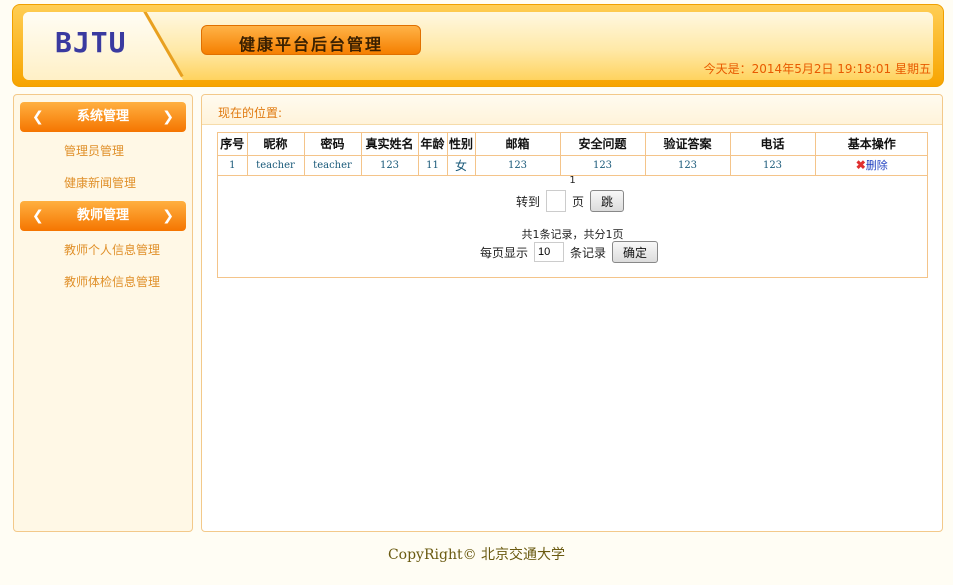 The image size is (953, 585). Describe the element at coordinates (572, 180) in the screenshot. I see `page-number-link: 1` at that location.